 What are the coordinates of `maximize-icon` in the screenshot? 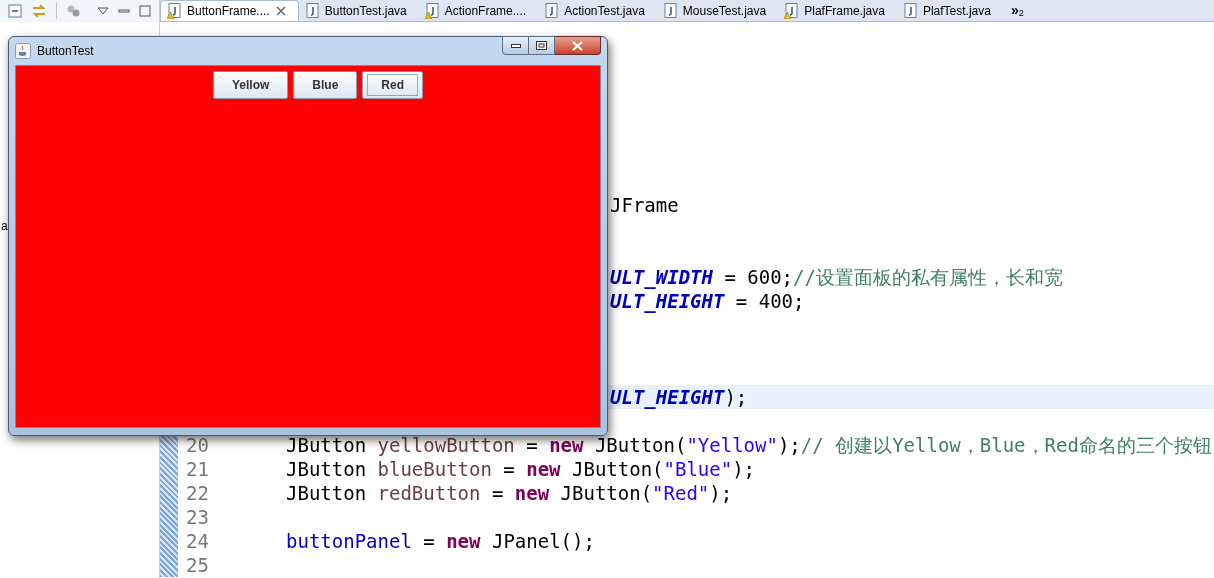 It's located at (145, 11).